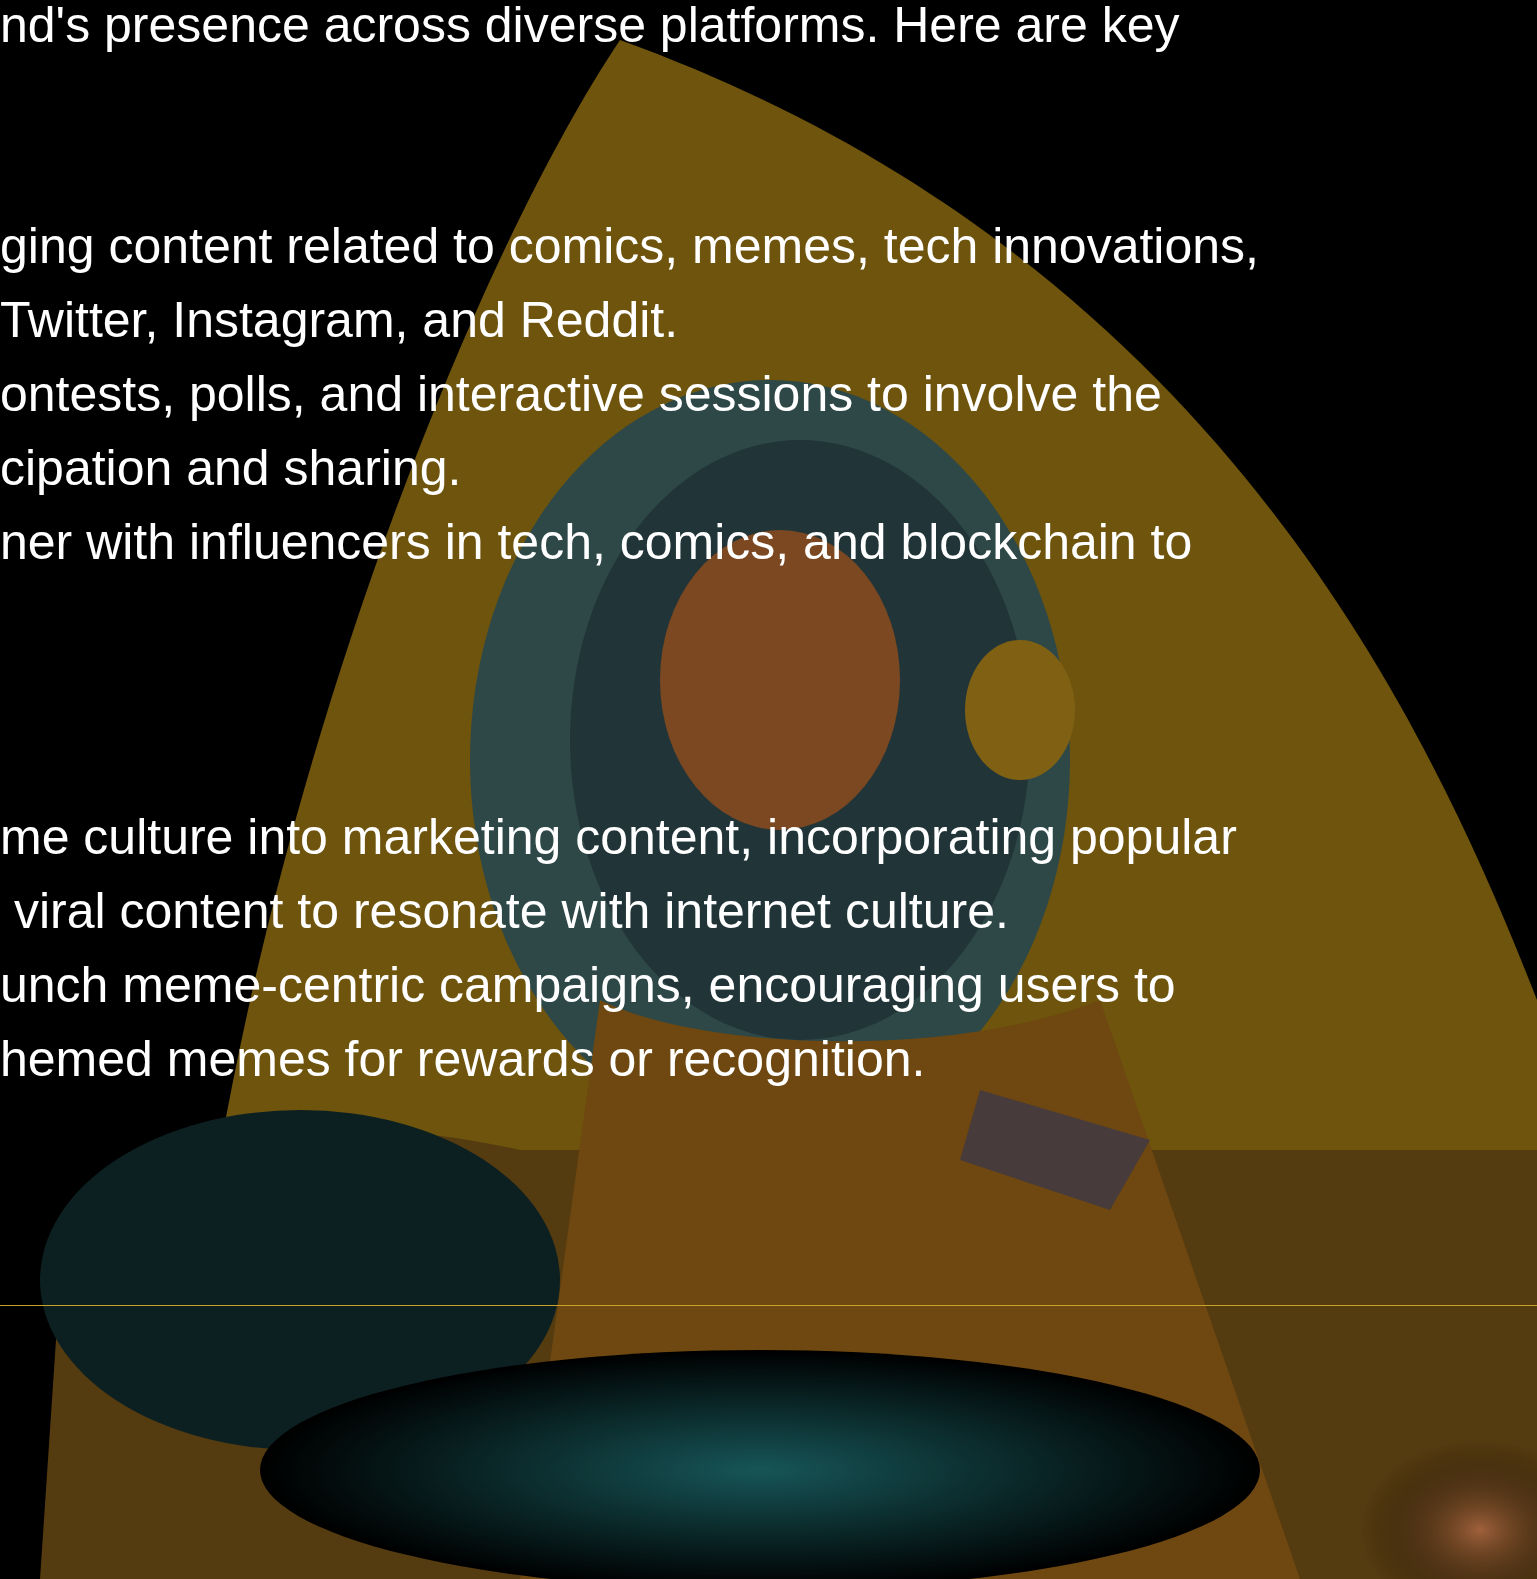 This screenshot has height=1579, width=1537. What do you see at coordinates (510, 911) in the screenshot?
I see `body-text: viral content to resonate with internet culture.` at bounding box center [510, 911].